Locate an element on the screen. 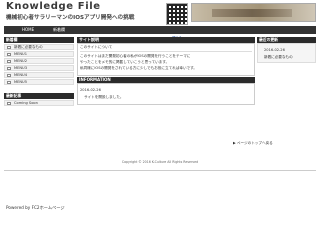  information-text: サイトを開設しました。 is located at coordinates (104, 97).